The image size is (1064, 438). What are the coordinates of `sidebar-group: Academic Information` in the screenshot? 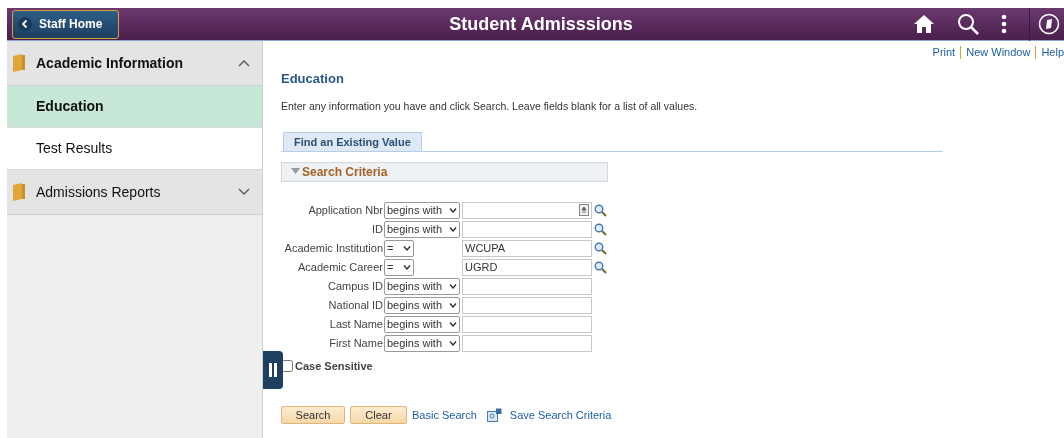 It's located at (134, 63).